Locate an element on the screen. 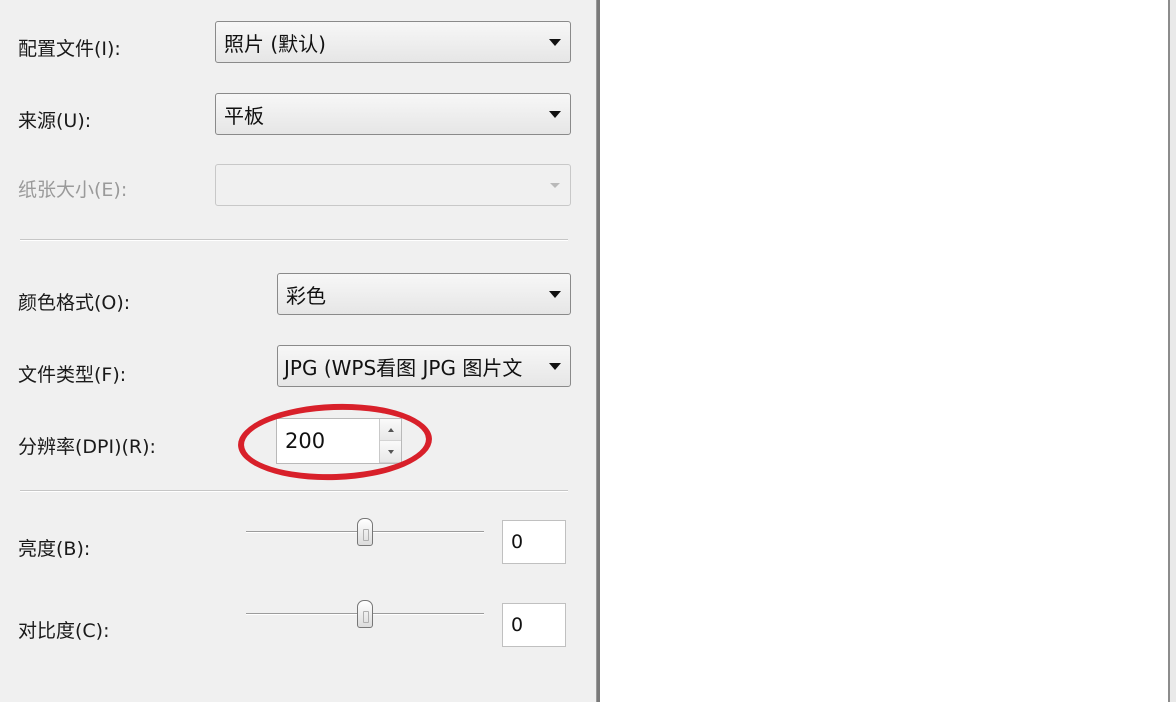 The width and height of the screenshot is (1176, 702). contrast-label: 对比度(C): is located at coordinates (64, 631).